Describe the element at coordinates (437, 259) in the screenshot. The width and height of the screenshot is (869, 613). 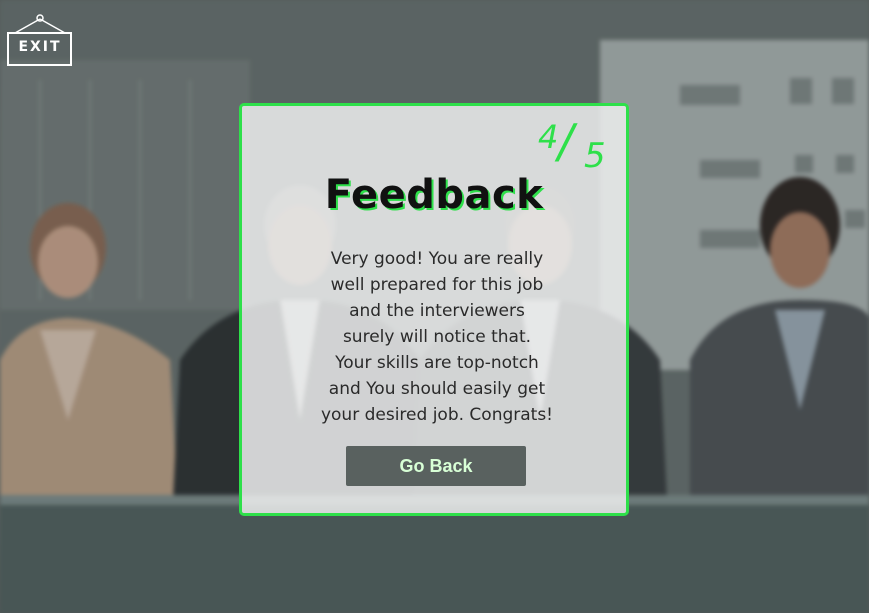
I see `feedback-message-line: Very good! You are really` at that location.